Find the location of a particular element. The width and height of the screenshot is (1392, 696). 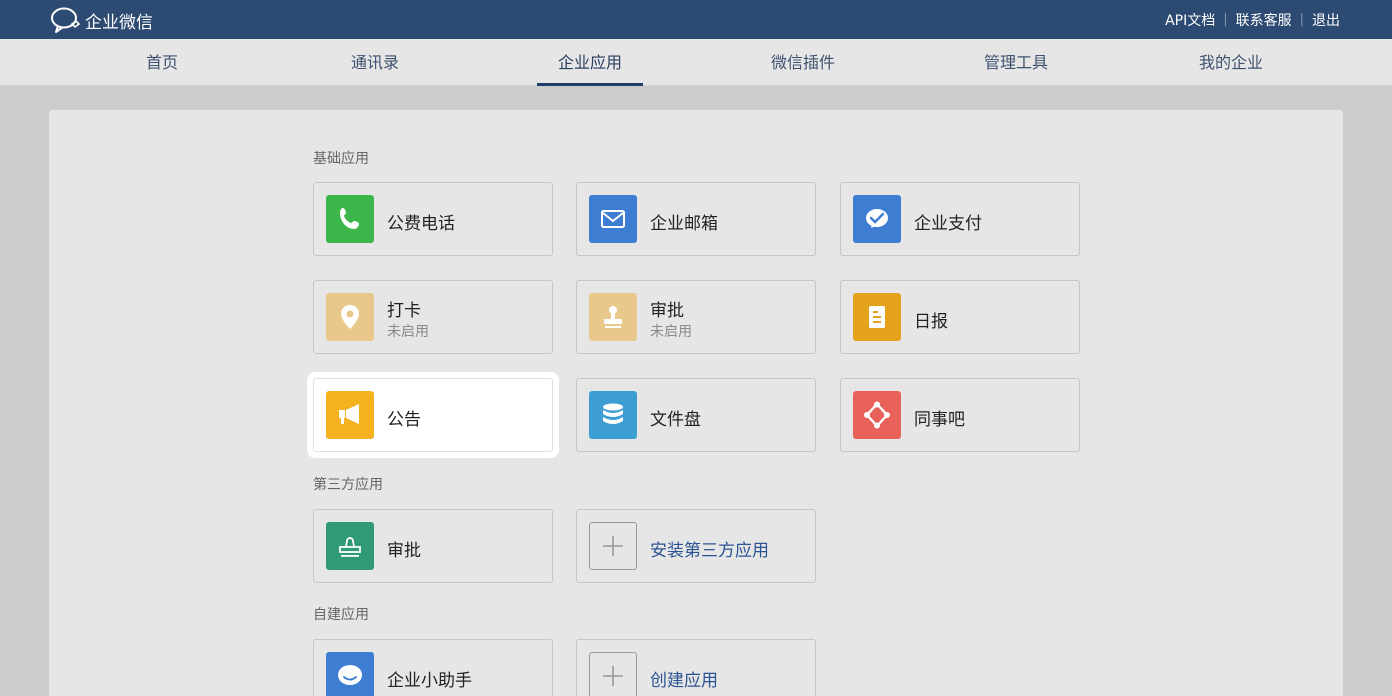

install-third-party-app-button: 安装第三方应用 is located at coordinates (696, 546).